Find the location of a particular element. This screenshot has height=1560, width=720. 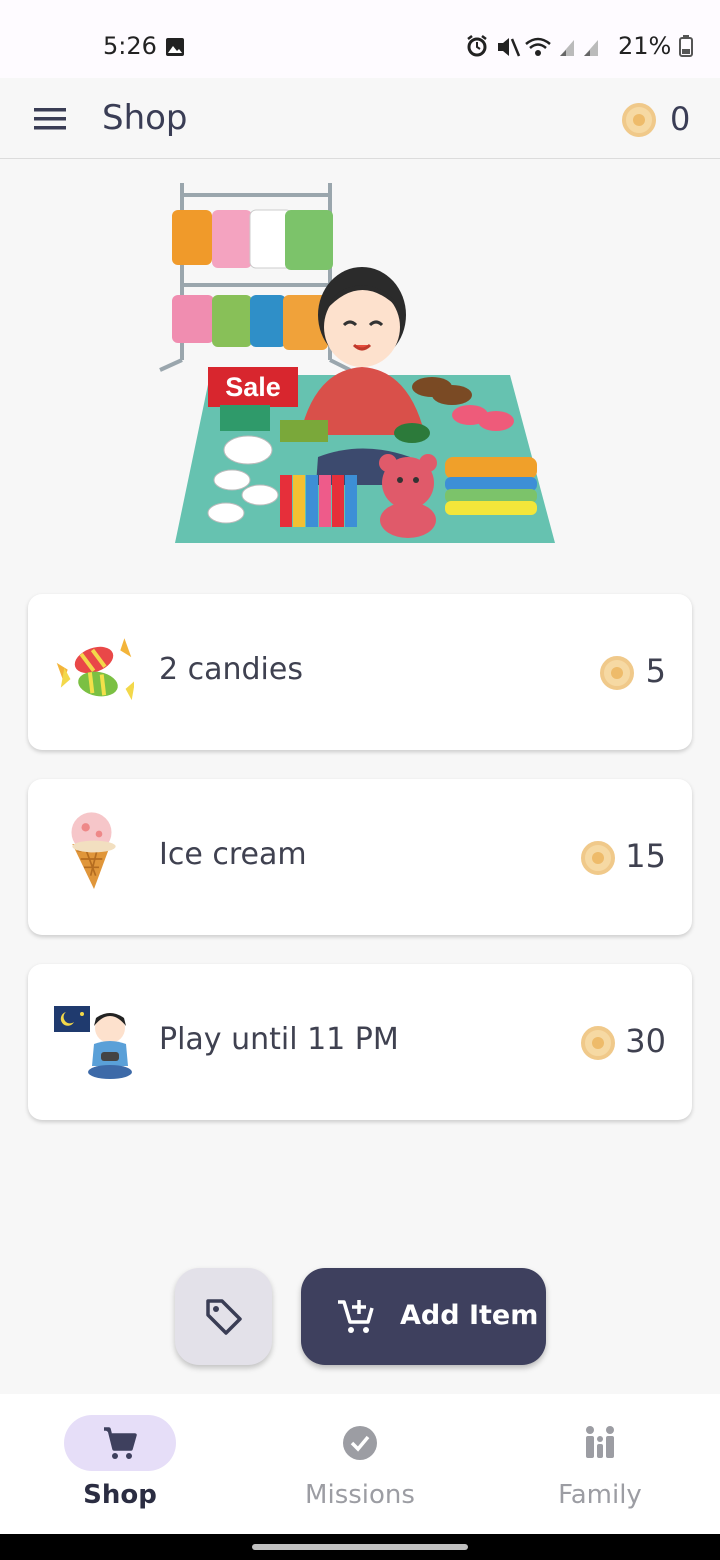

shop-item-card: Play until 11 PM 30 is located at coordinates (360, 1042).